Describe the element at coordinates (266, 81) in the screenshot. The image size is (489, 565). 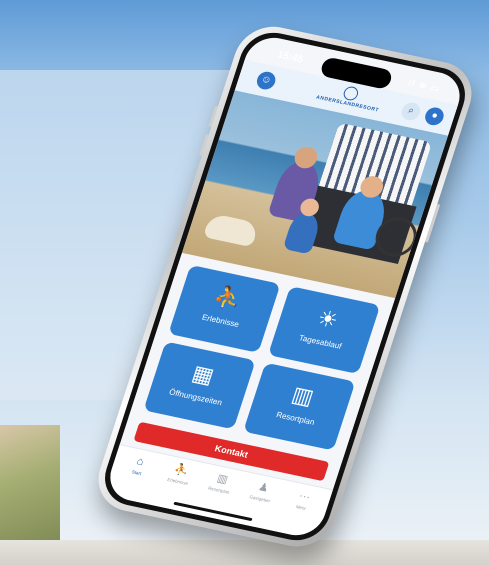
I see `user-icon: ☺` at that location.